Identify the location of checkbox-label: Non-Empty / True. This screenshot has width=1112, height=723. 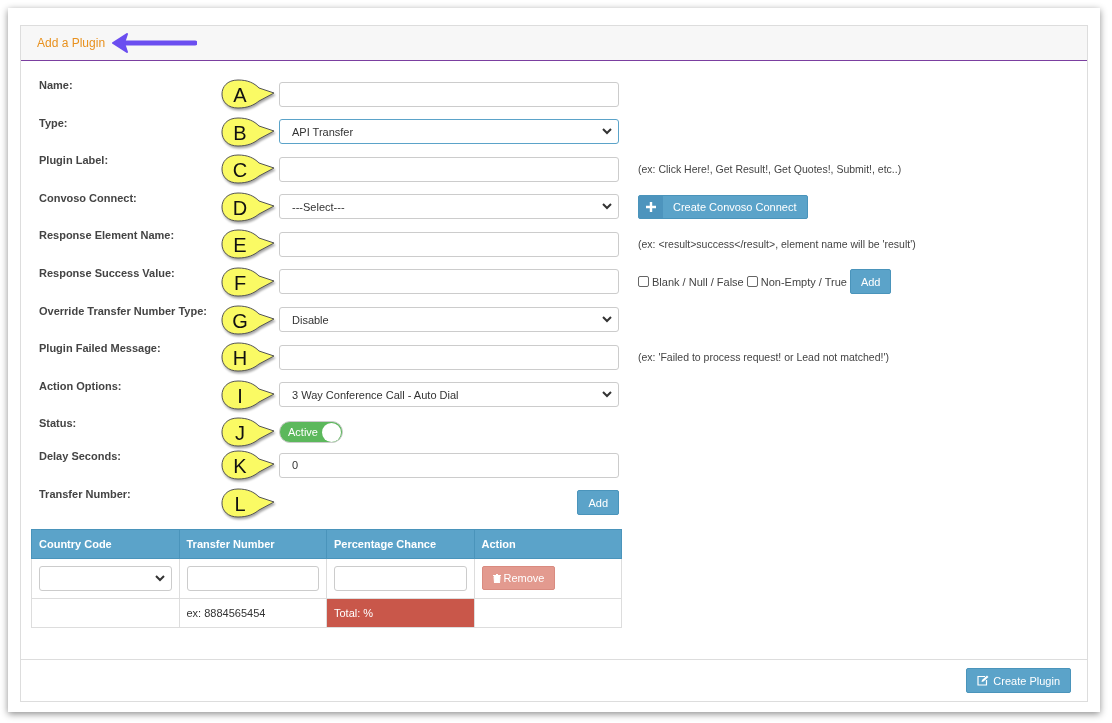
(803, 281).